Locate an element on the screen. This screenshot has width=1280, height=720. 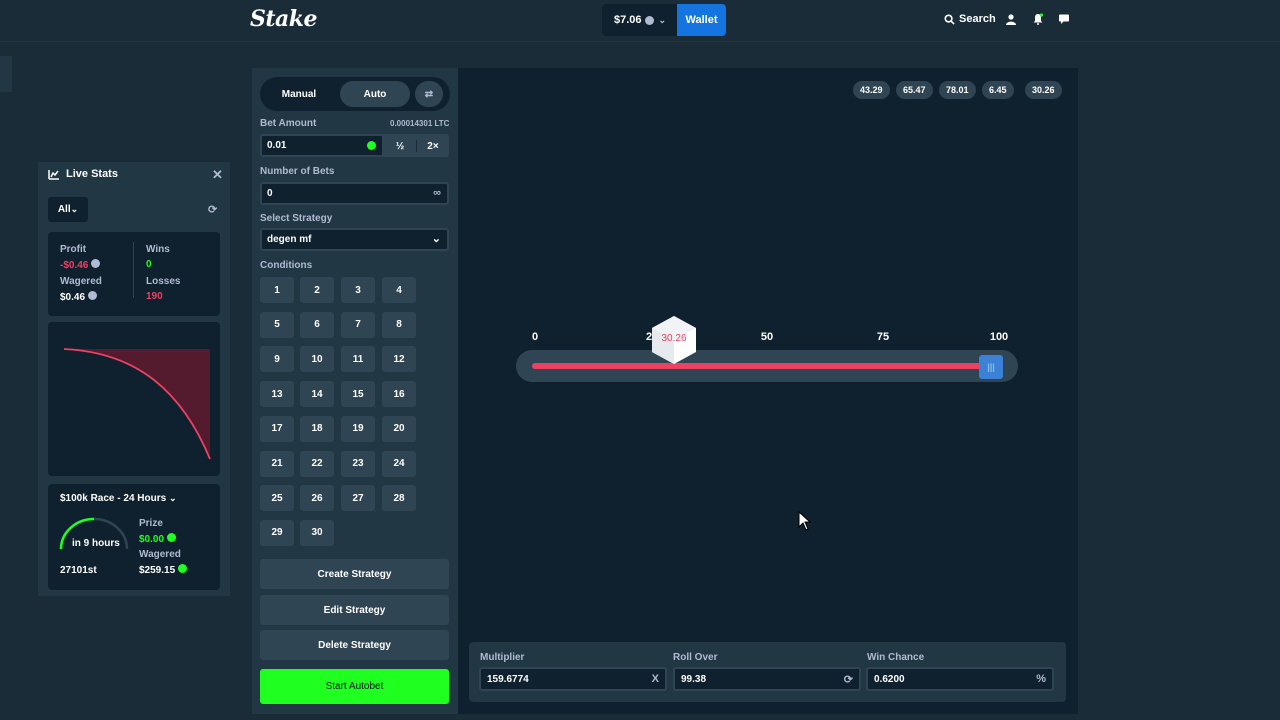
conditions-label: Conditions is located at coordinates (286, 265).